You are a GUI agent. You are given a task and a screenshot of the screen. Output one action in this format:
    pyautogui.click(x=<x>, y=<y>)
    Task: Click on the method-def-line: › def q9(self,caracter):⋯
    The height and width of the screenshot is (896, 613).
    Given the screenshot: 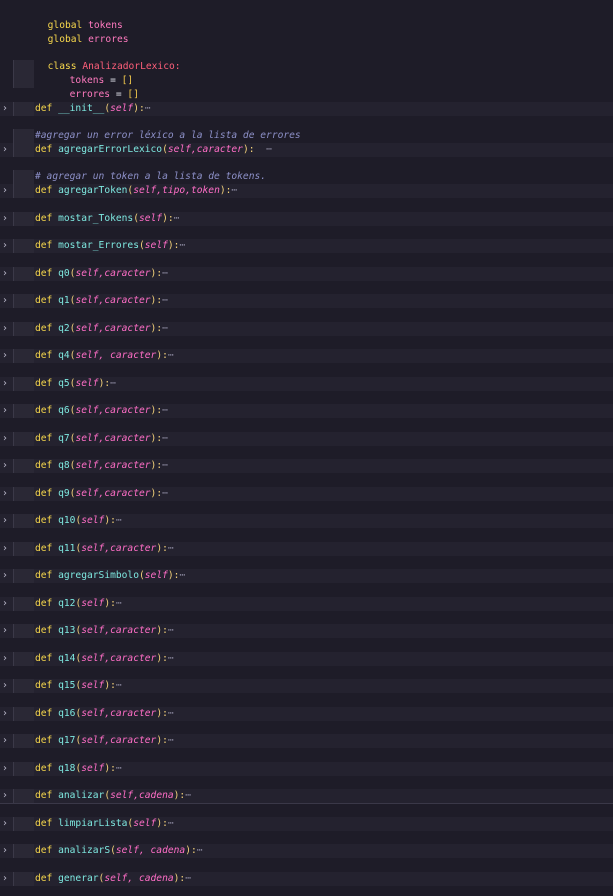 What is the action you would take?
    pyautogui.click(x=306, y=494)
    